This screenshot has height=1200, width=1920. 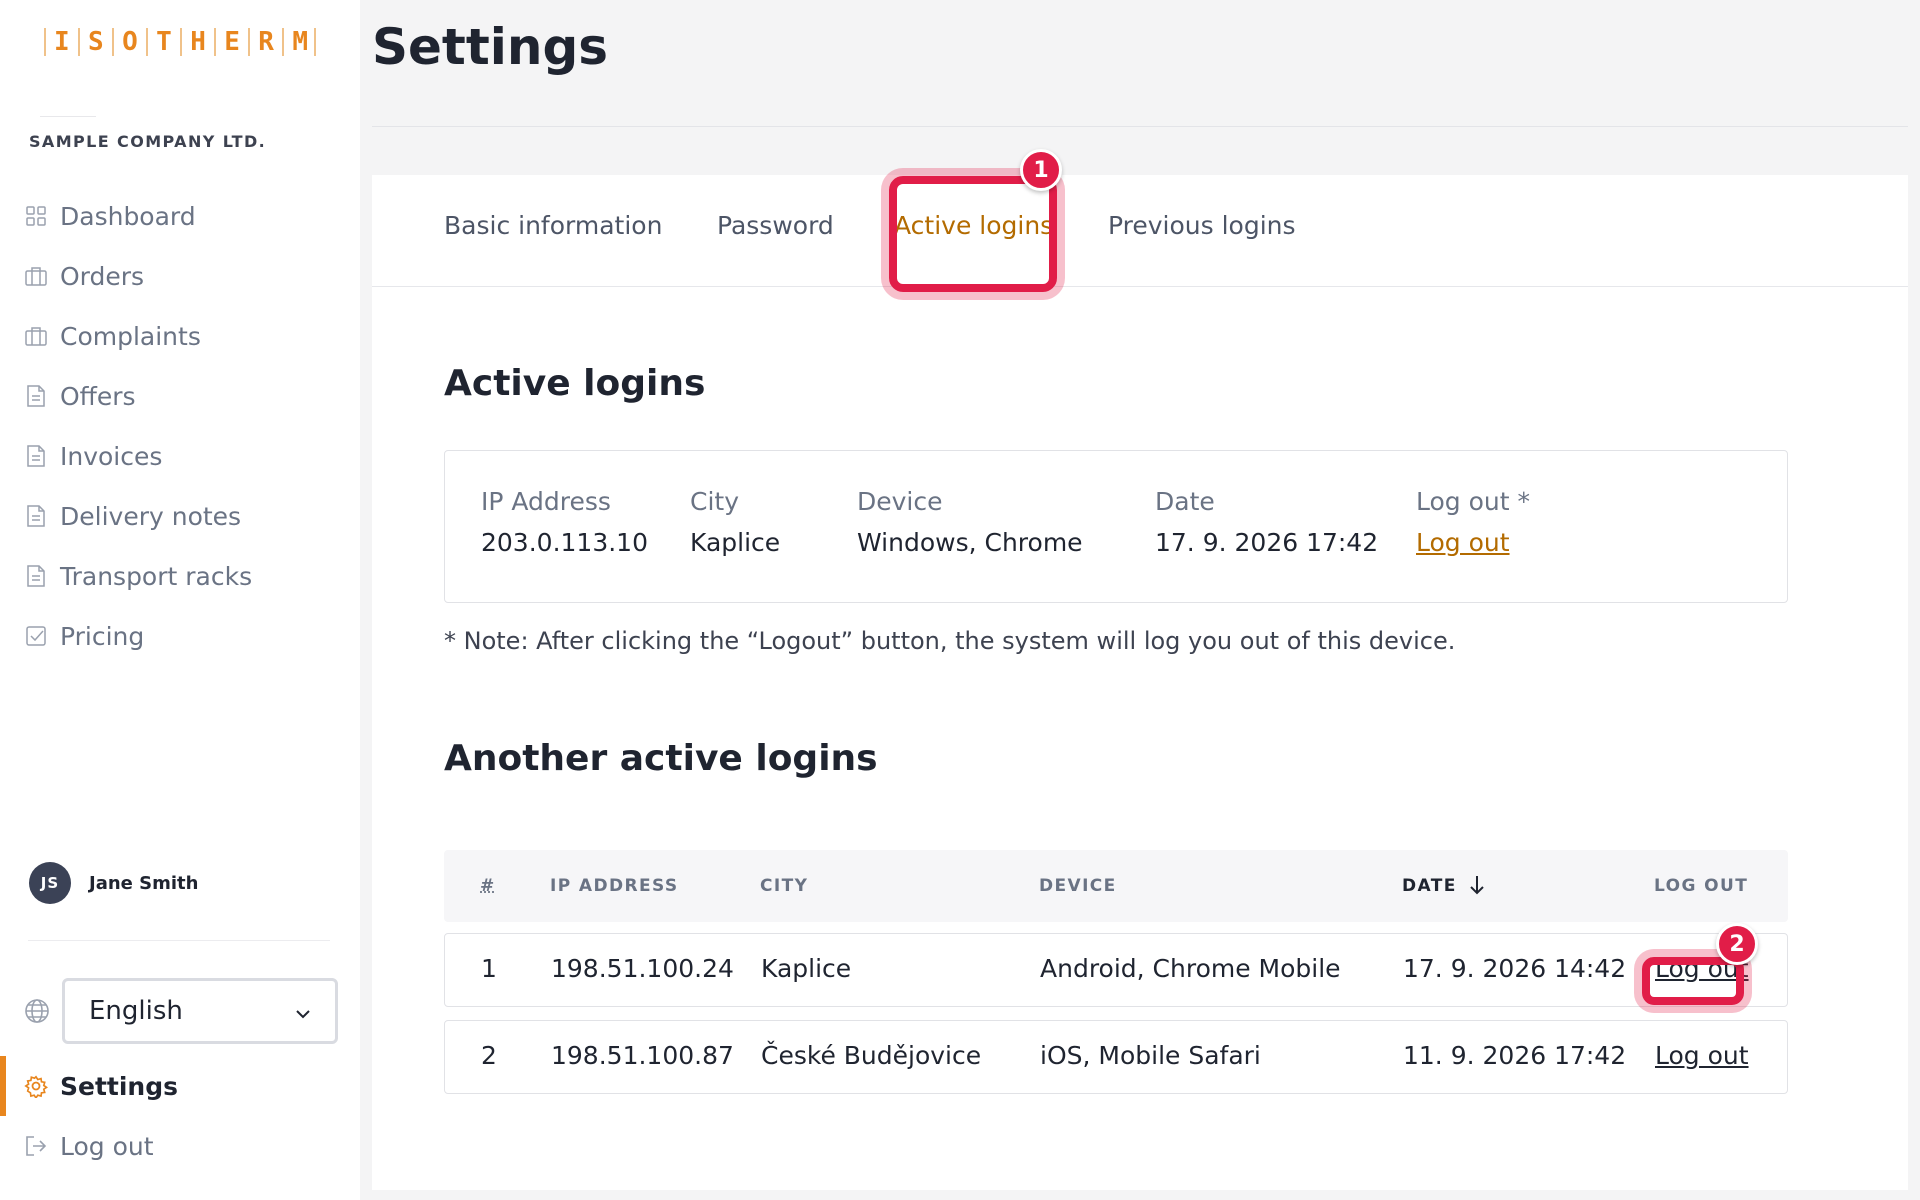 I want to click on column-label: Date, so click(x=1185, y=501).